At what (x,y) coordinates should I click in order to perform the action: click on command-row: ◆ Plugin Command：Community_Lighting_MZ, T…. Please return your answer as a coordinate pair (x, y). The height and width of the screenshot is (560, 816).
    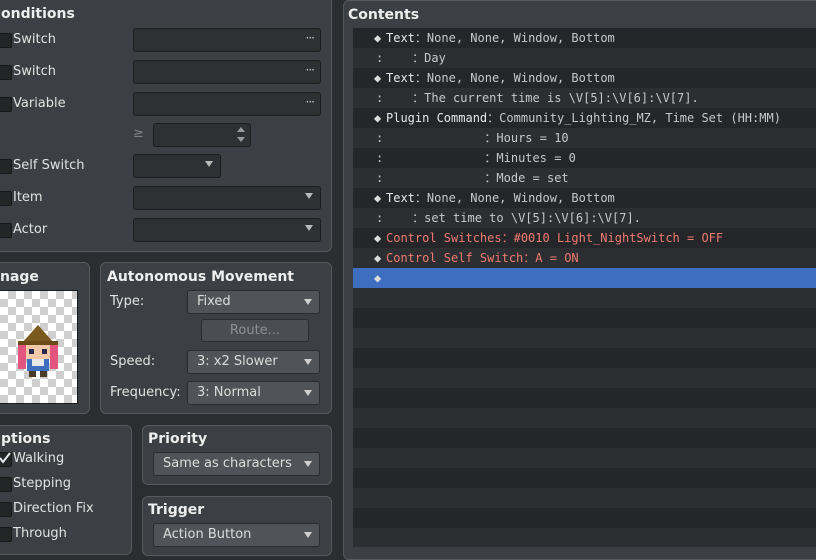
    Looking at the image, I should click on (584, 118).